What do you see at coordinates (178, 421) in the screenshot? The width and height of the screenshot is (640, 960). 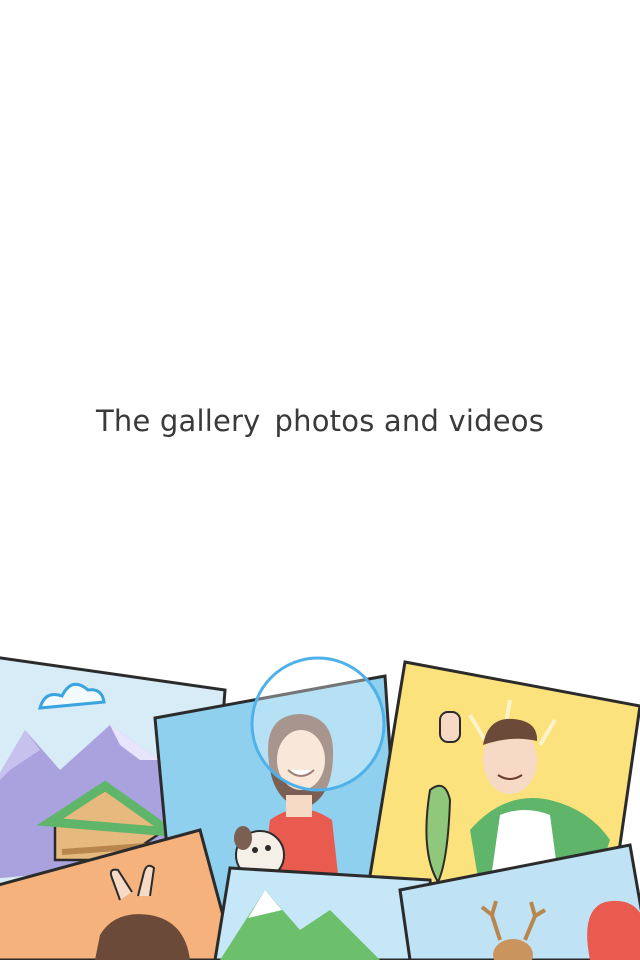 I see `caption-title: The gallery` at bounding box center [178, 421].